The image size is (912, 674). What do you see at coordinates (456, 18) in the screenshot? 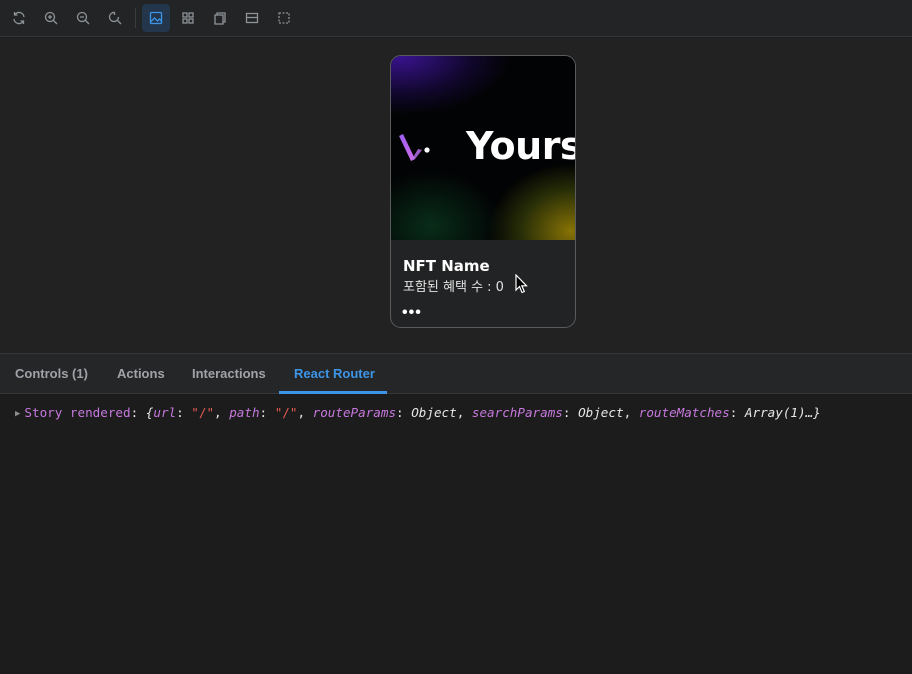
I see `preview-toolbar` at bounding box center [456, 18].